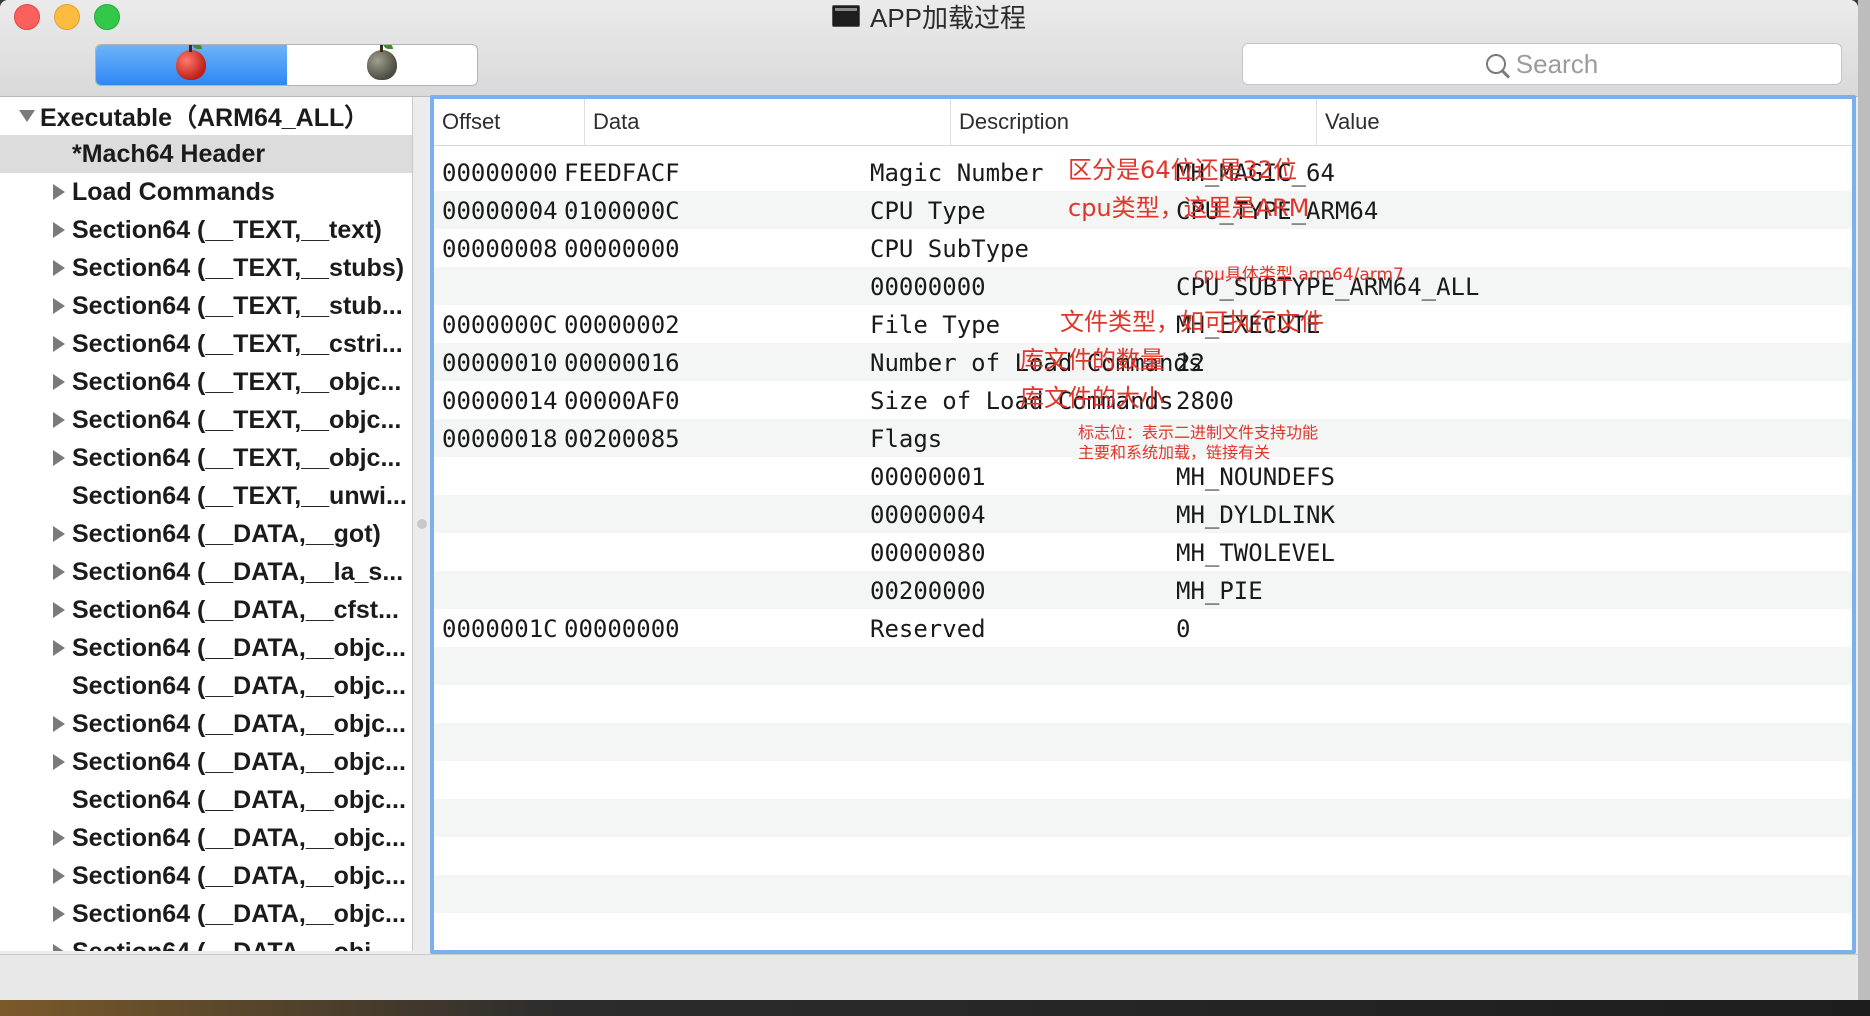  Describe the element at coordinates (935, 325) in the screenshot. I see `cell-desc: File Type` at that location.